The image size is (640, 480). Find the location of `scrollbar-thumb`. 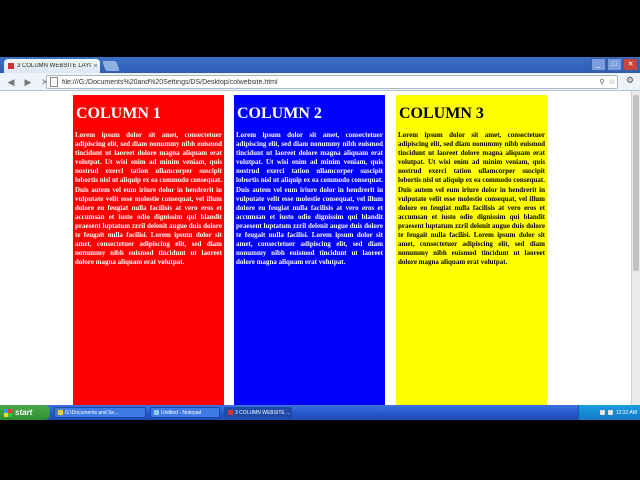

scrollbar-thumb is located at coordinates (636, 183).